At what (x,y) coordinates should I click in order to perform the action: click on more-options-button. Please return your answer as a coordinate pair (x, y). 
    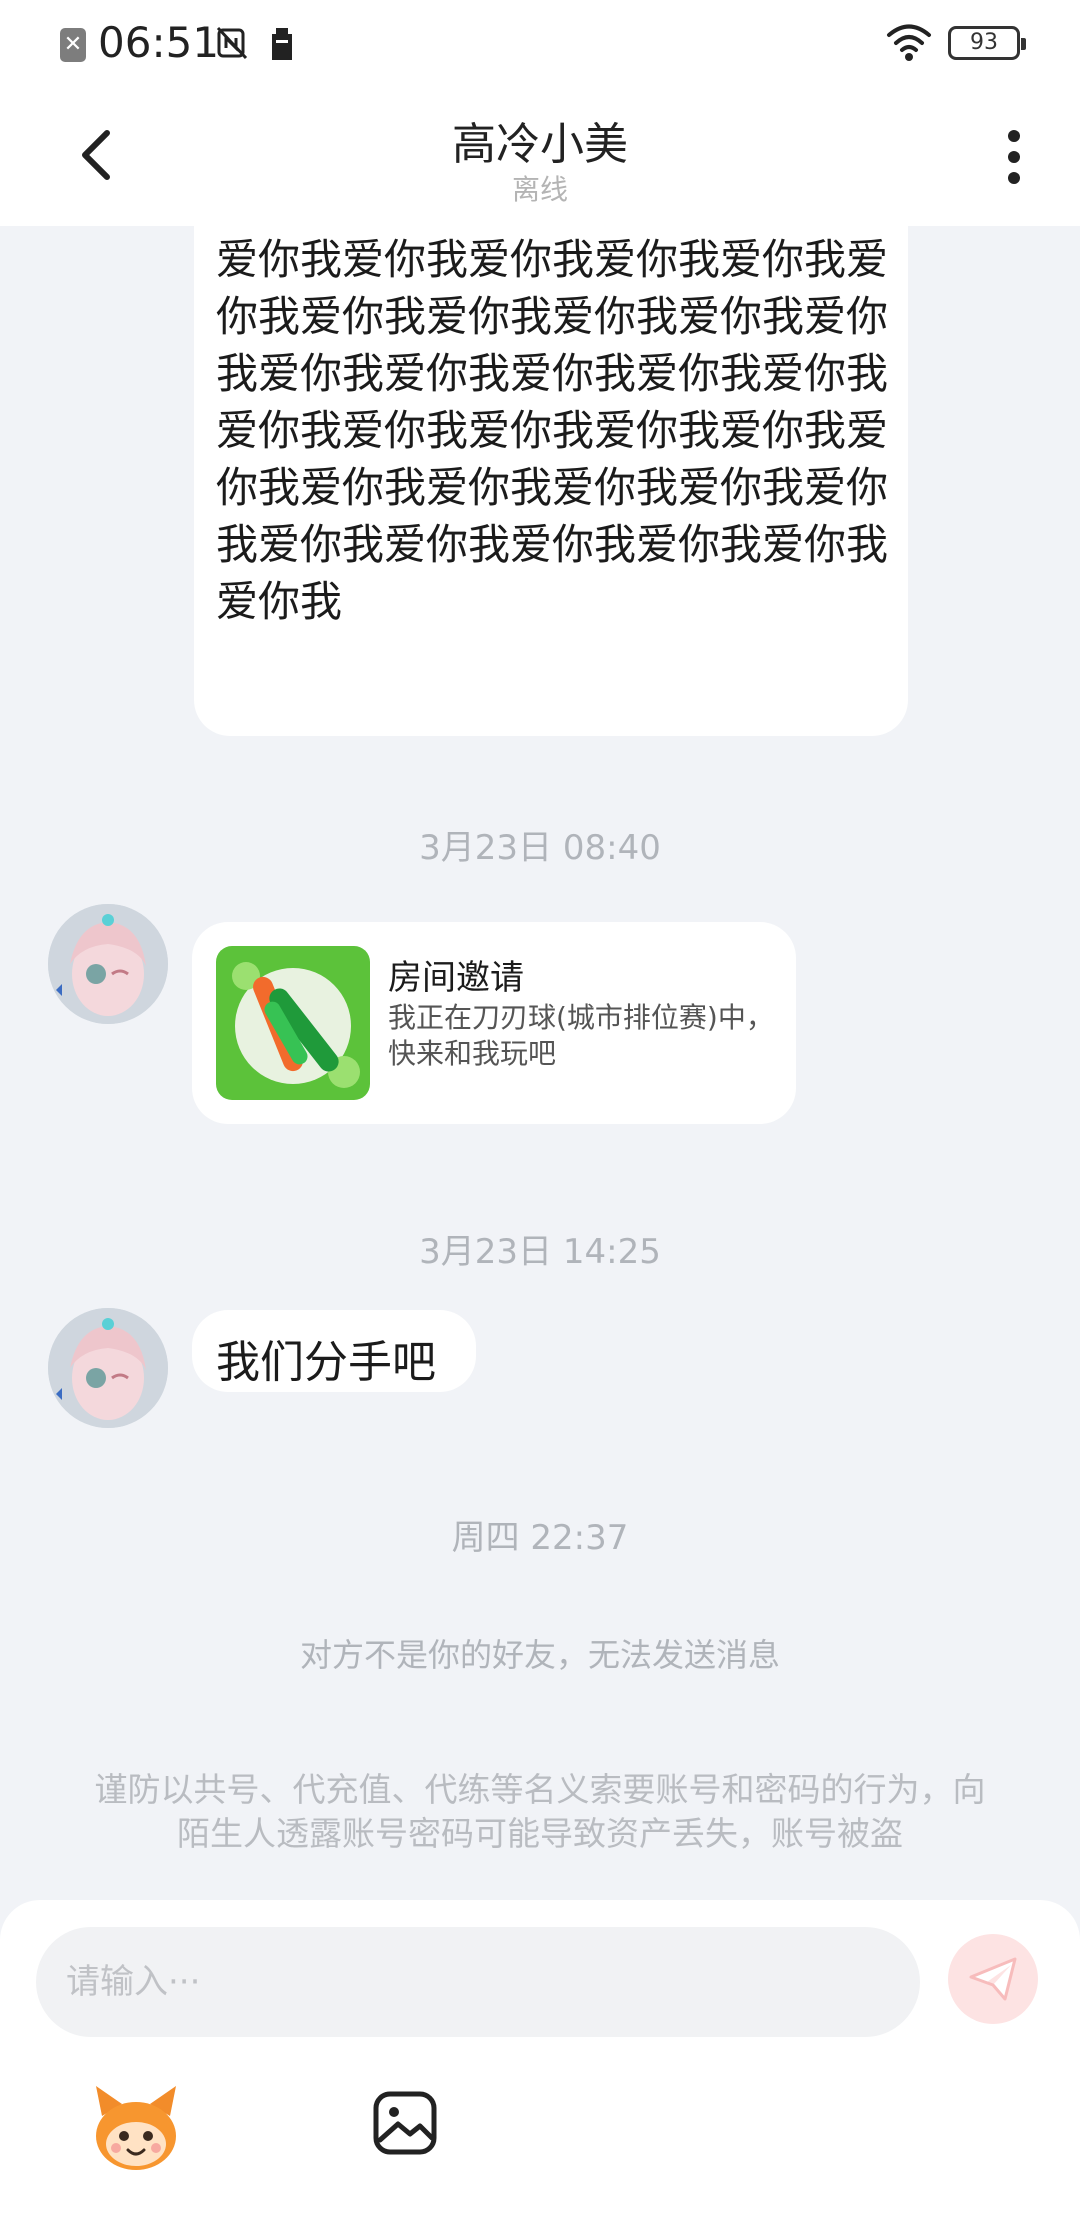
    Looking at the image, I should click on (1014, 157).